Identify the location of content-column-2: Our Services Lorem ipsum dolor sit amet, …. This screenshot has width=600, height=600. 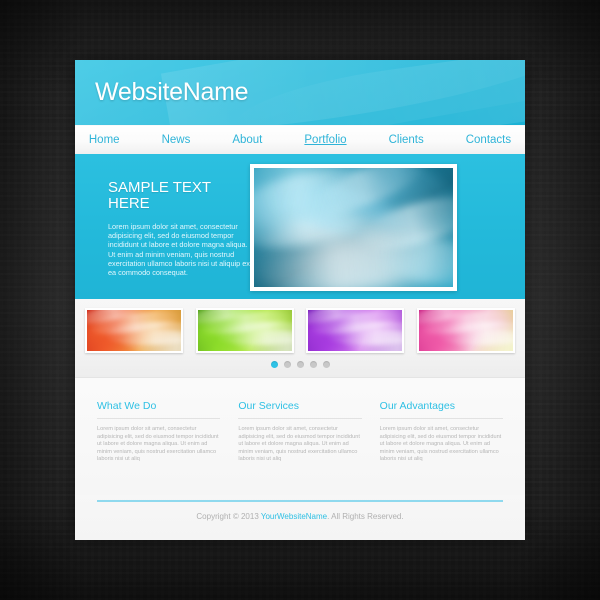
(300, 447).